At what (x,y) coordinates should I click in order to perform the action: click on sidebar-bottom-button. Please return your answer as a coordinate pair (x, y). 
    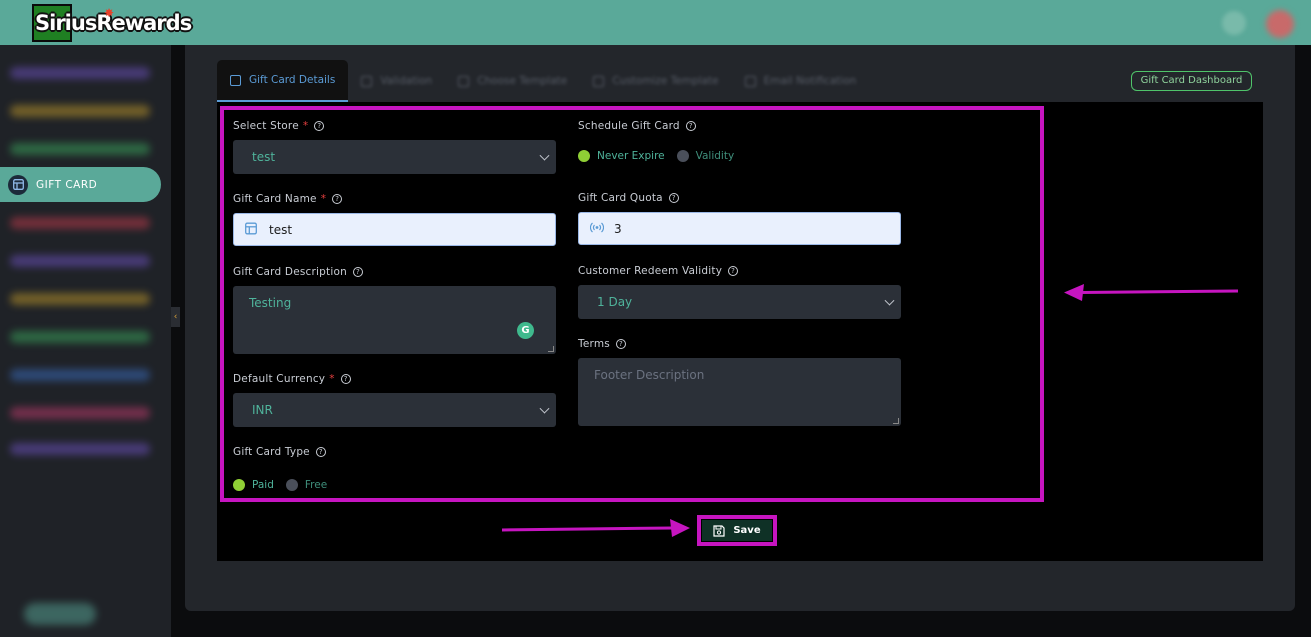
    Looking at the image, I should click on (60, 614).